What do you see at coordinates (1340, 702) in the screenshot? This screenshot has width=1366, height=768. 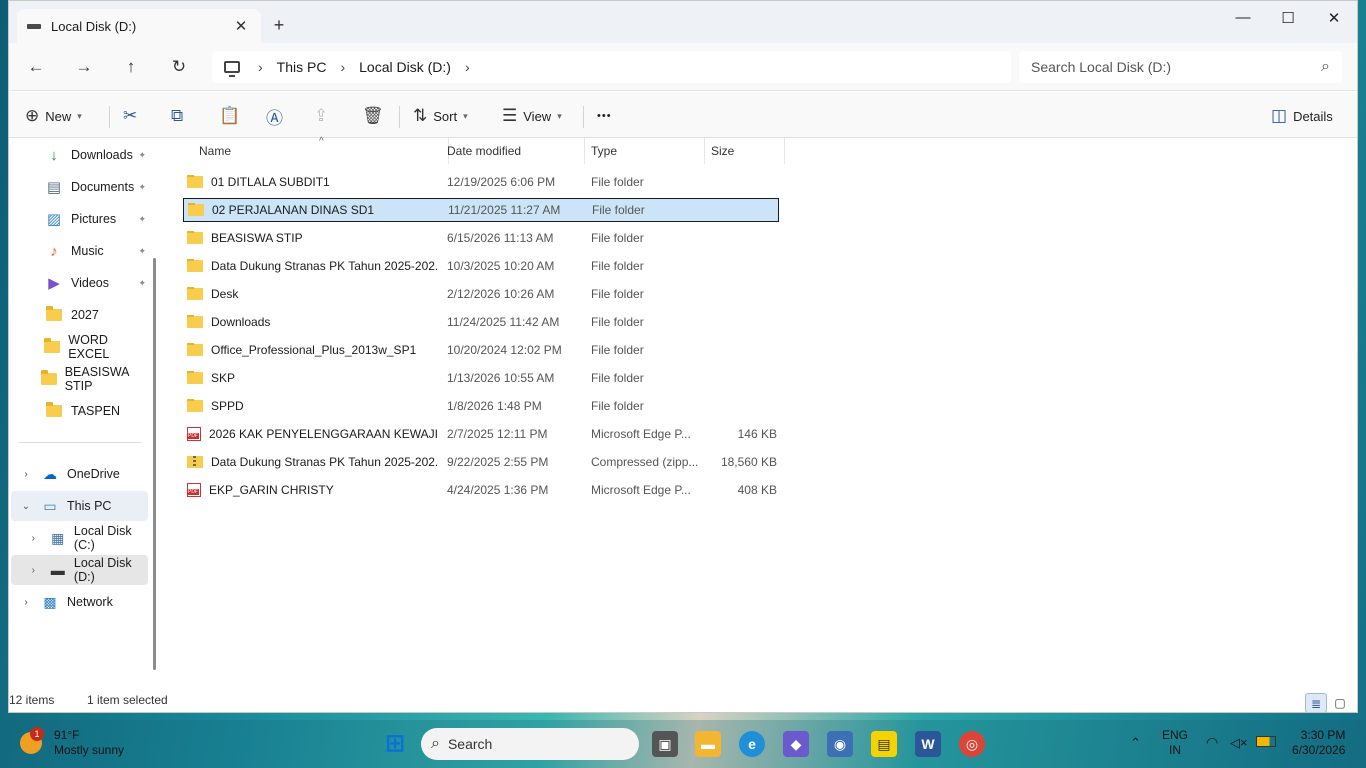 I see `large-icons-view-toggle: ▢` at bounding box center [1340, 702].